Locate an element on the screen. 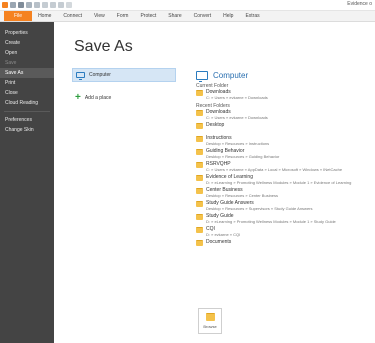 Image resolution: width=375 pixels, height=343 pixels. document-title: Evidence o is located at coordinates (359, 4).